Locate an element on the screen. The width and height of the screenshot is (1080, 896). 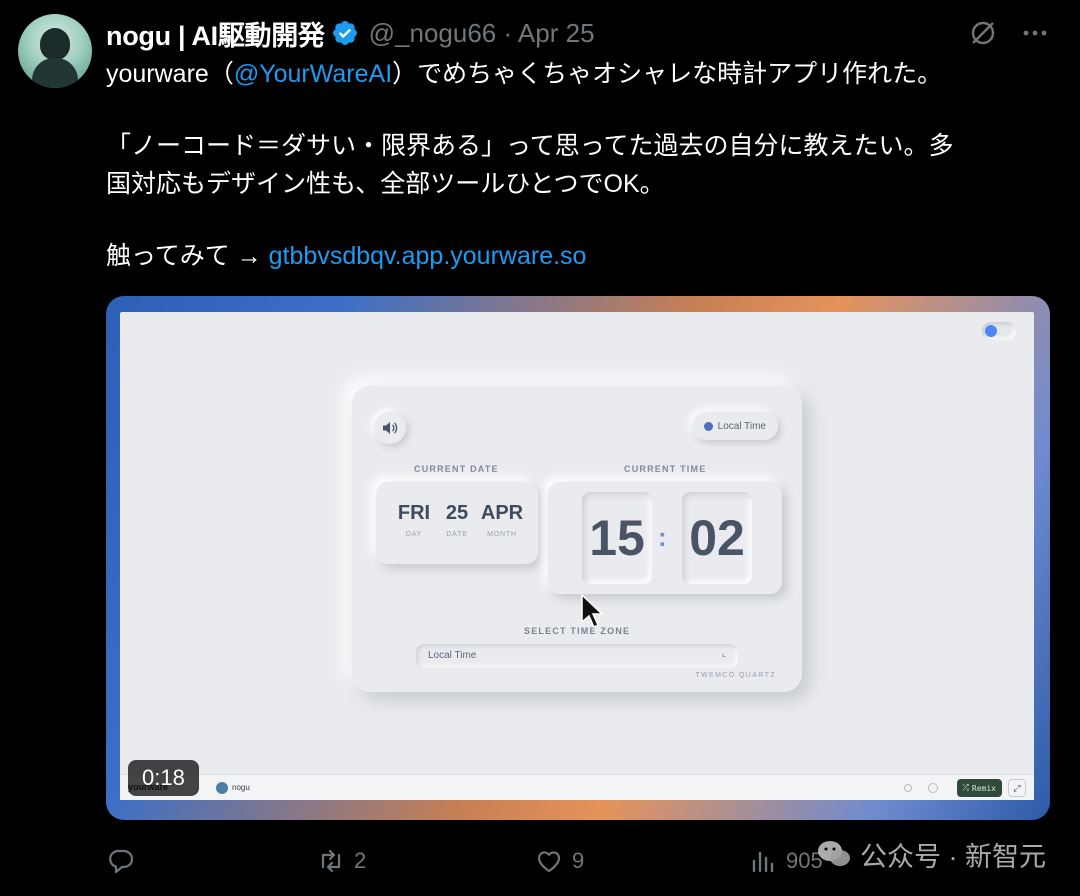
time-display: 15 : 02 is located at coordinates (665, 538).